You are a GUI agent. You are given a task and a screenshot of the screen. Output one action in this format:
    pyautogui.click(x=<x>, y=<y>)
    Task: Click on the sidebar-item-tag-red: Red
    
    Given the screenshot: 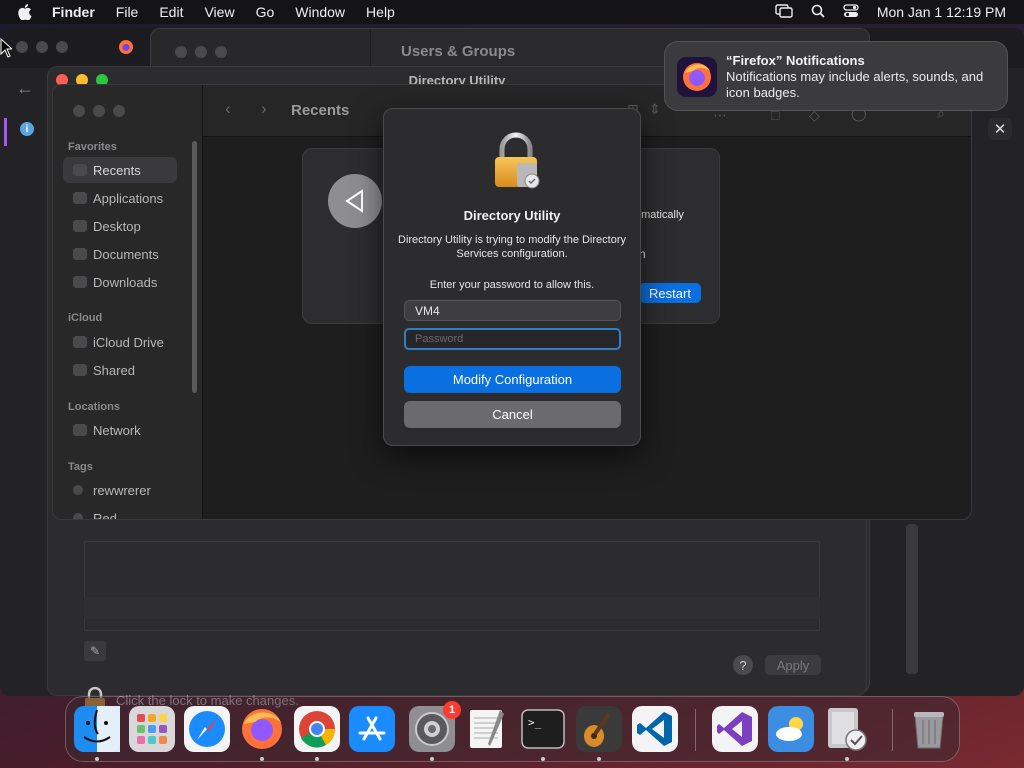 What is the action you would take?
    pyautogui.click(x=120, y=512)
    